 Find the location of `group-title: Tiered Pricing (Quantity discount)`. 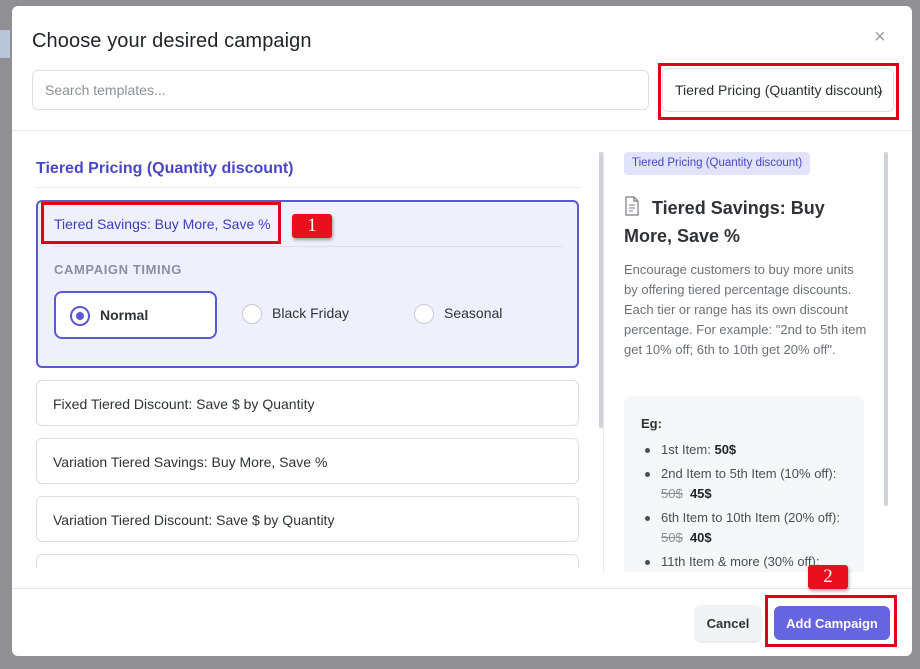

group-title: Tiered Pricing (Quantity discount) is located at coordinates (165, 168).